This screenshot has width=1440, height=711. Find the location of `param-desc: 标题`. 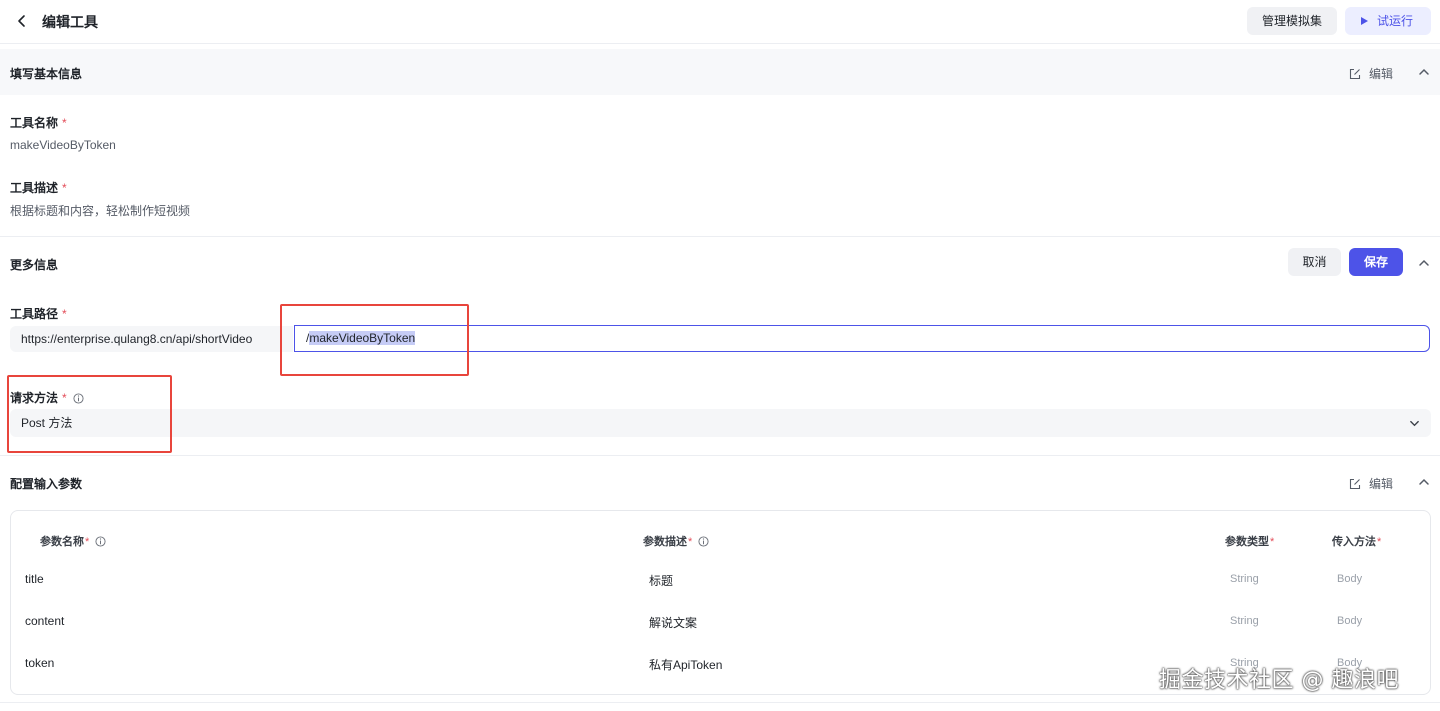

param-desc: 标题 is located at coordinates (661, 581).